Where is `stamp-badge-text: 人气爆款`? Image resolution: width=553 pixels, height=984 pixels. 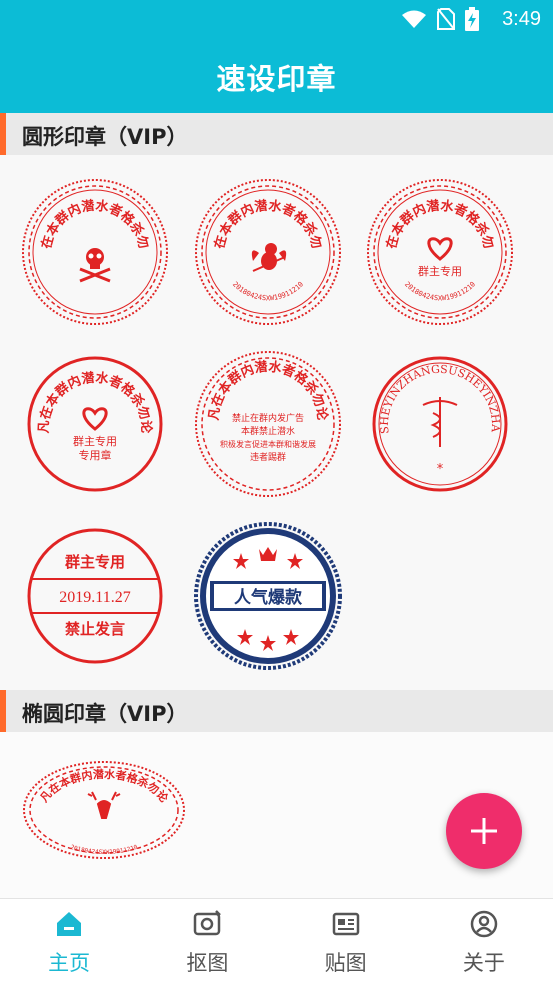 stamp-badge-text: 人气爆款 is located at coordinates (268, 597).